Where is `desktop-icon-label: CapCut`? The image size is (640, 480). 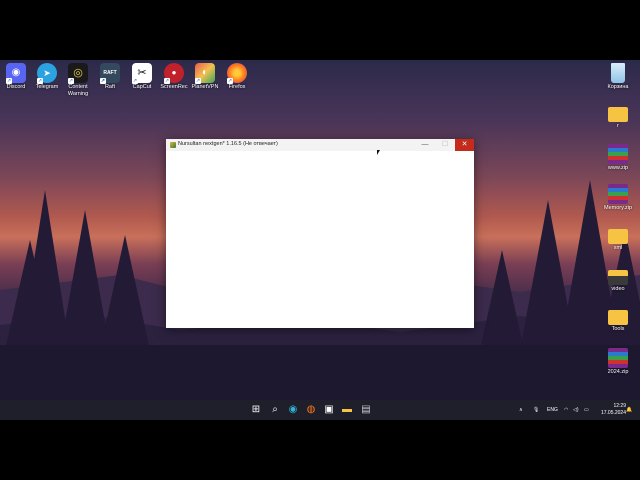 desktop-icon-label: CapCut is located at coordinates (142, 87).